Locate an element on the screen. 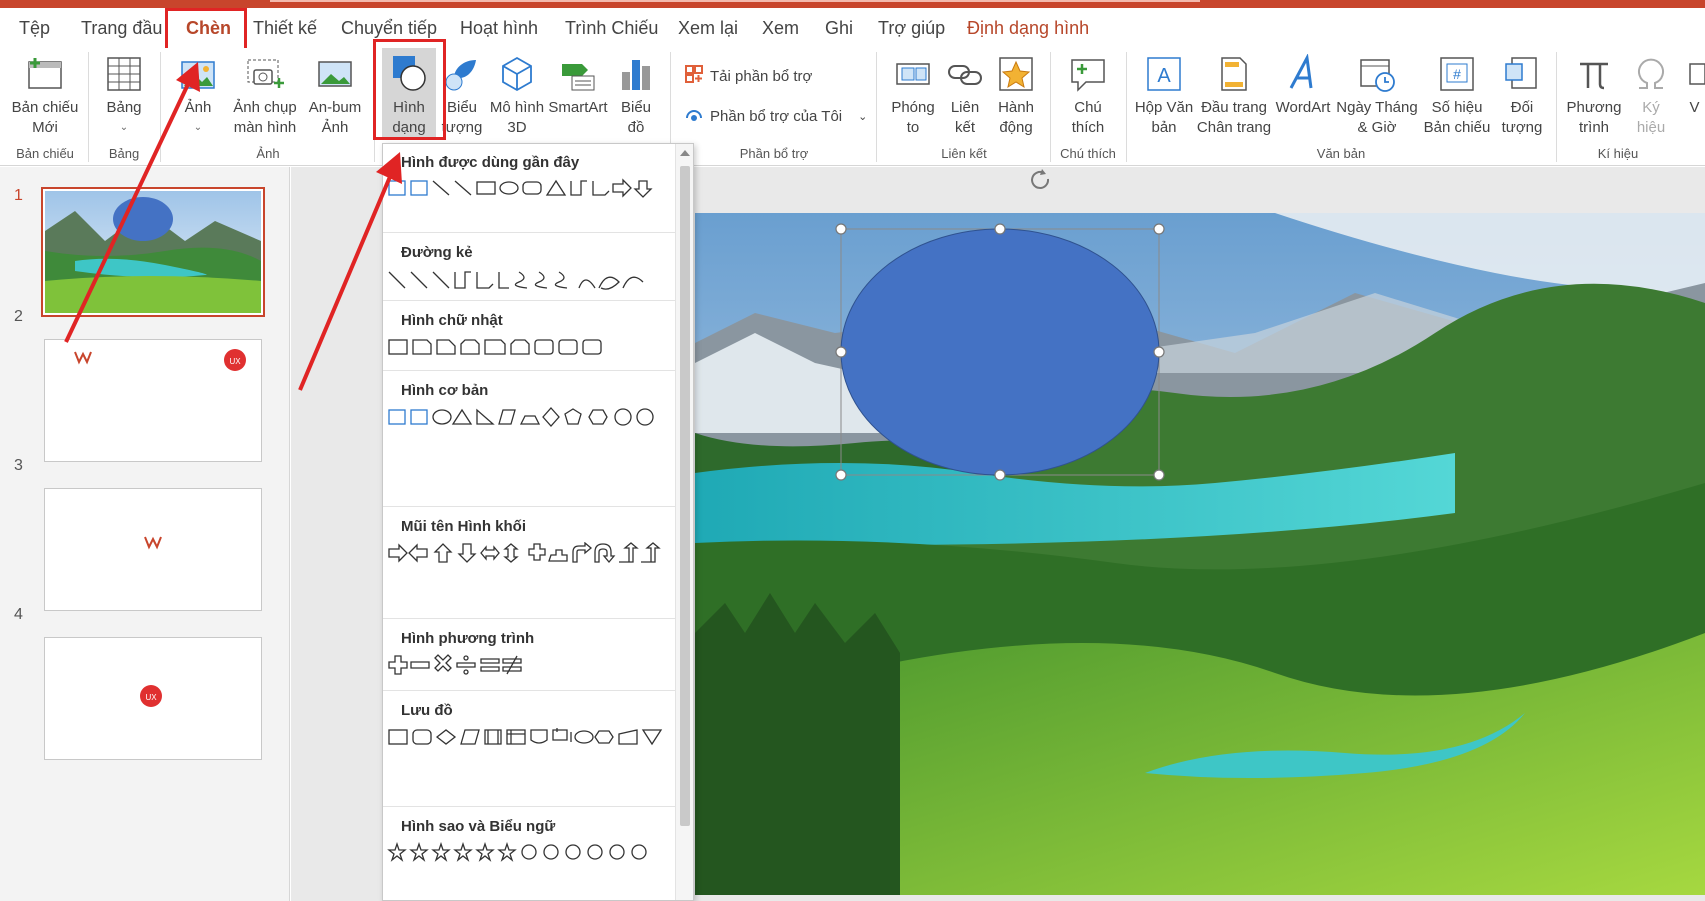 This screenshot has width=1705, height=901. slide-number: 1 is located at coordinates (18, 195).